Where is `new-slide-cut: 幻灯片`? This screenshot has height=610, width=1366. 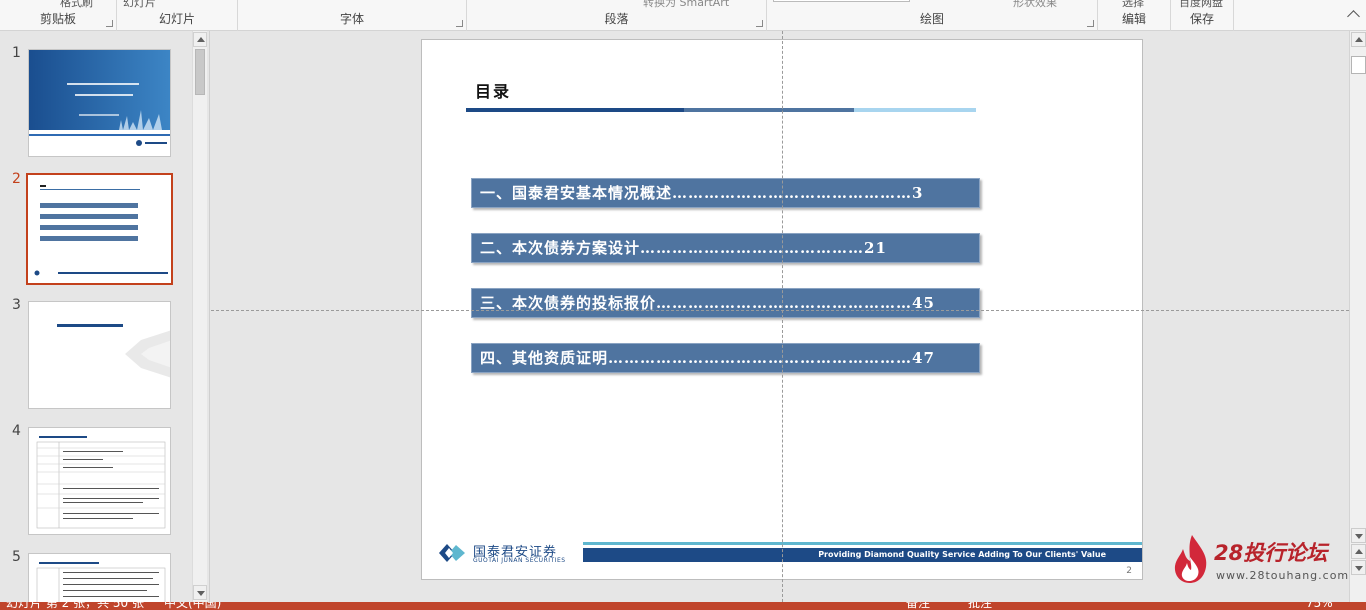
new-slide-cut: 幻灯片 is located at coordinates (139, 5).